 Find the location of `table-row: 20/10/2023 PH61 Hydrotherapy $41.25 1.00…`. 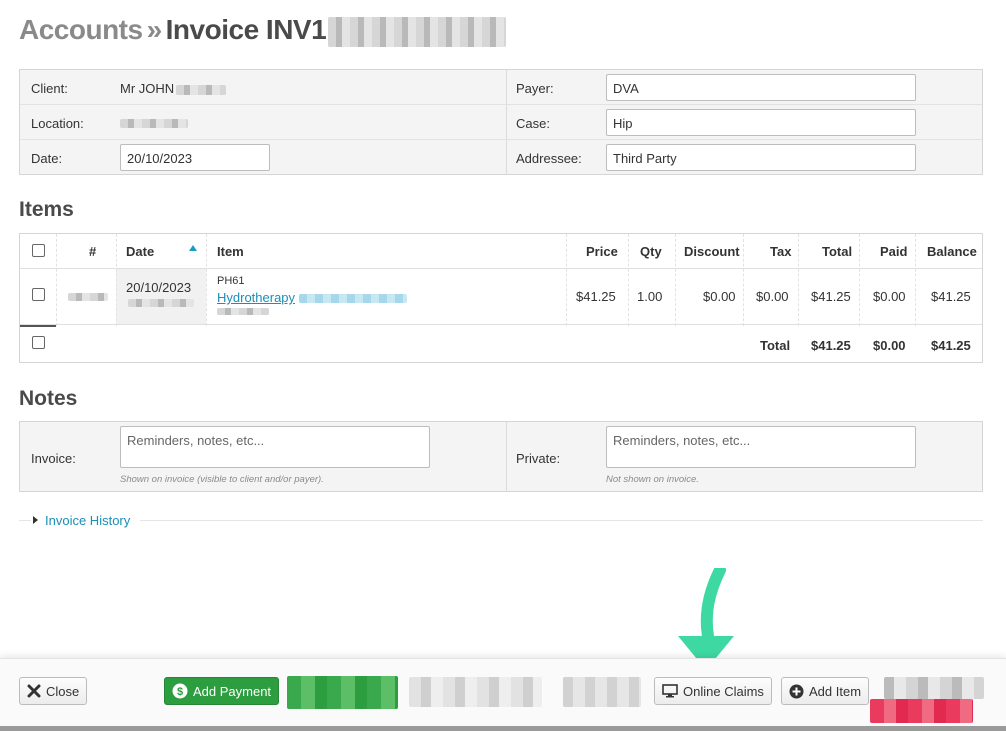

table-row: 20/10/2023 PH61 Hydrotherapy $41.25 1.00… is located at coordinates (501, 297).